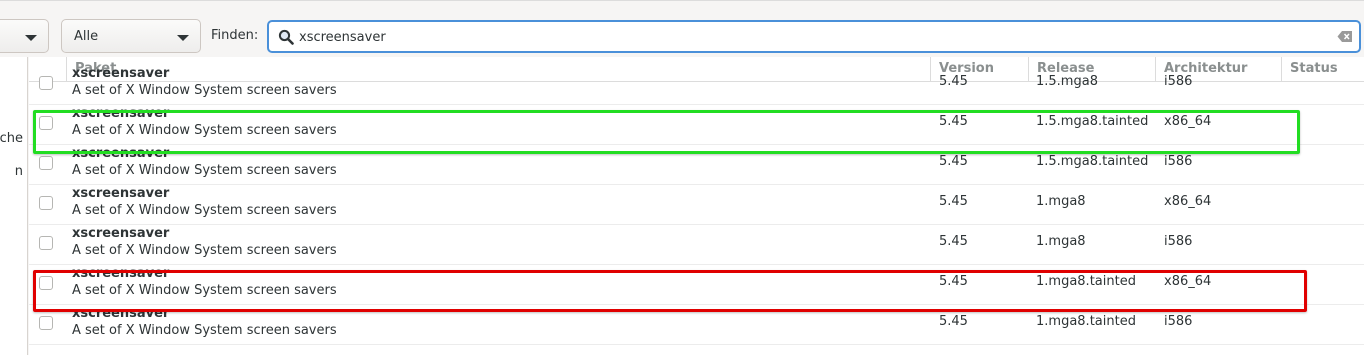  What do you see at coordinates (799, 37) in the screenshot?
I see `search-input` at bounding box center [799, 37].